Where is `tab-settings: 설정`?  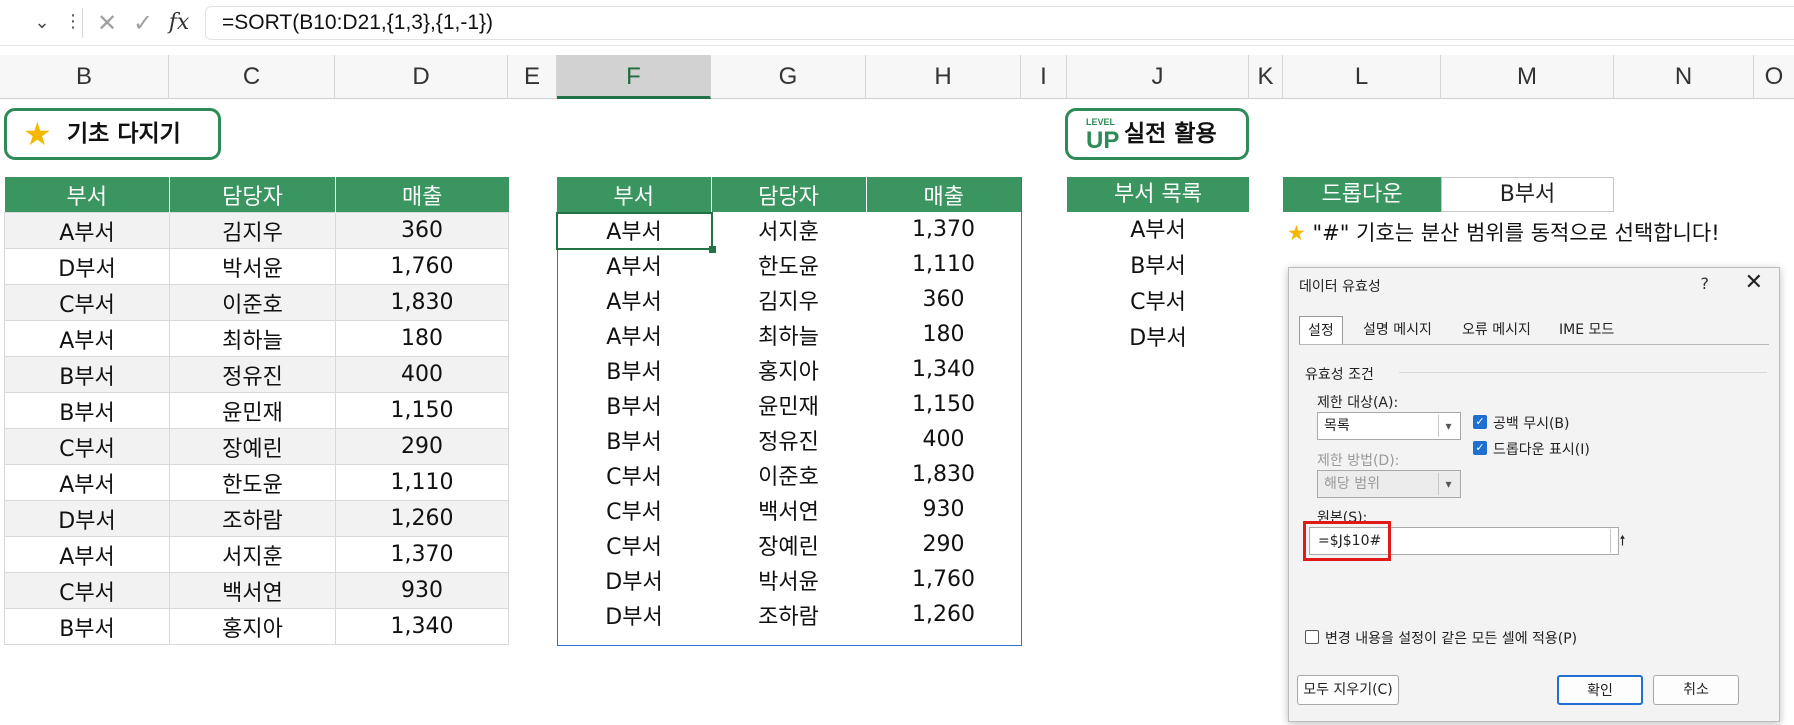
tab-settings: 설정 is located at coordinates (1321, 330).